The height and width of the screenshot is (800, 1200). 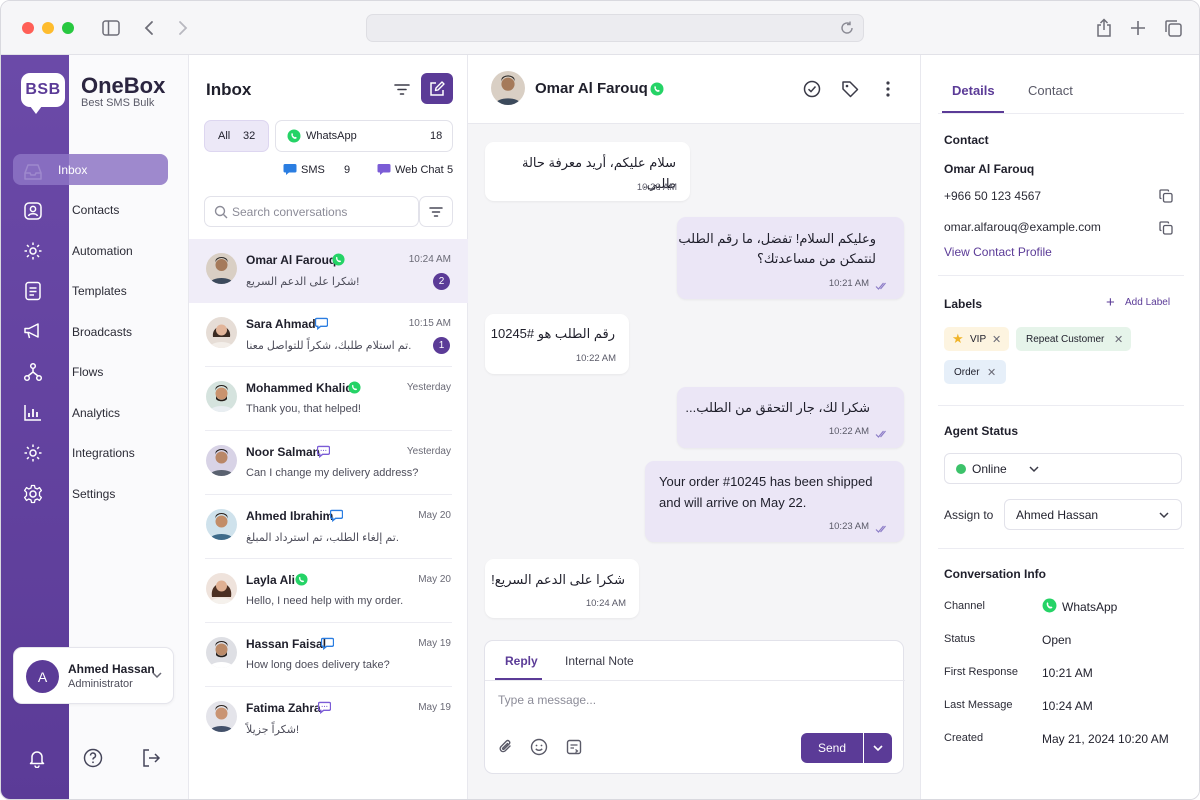 What do you see at coordinates (33, 251) in the screenshot?
I see `automation-icon` at bounding box center [33, 251].